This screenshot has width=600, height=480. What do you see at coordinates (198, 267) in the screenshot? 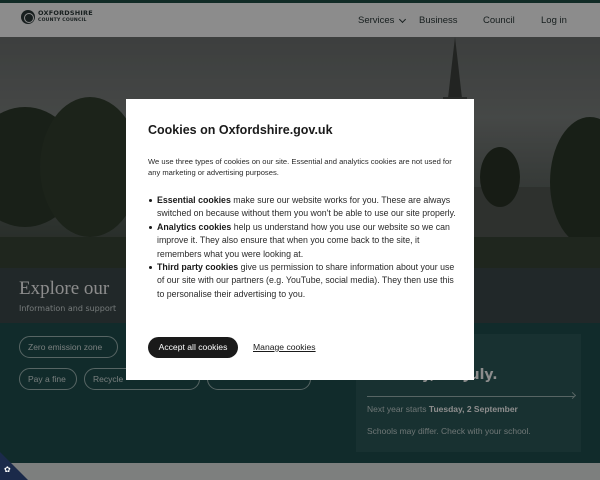
I see `cookie-type-term: Third party cookies` at bounding box center [198, 267].